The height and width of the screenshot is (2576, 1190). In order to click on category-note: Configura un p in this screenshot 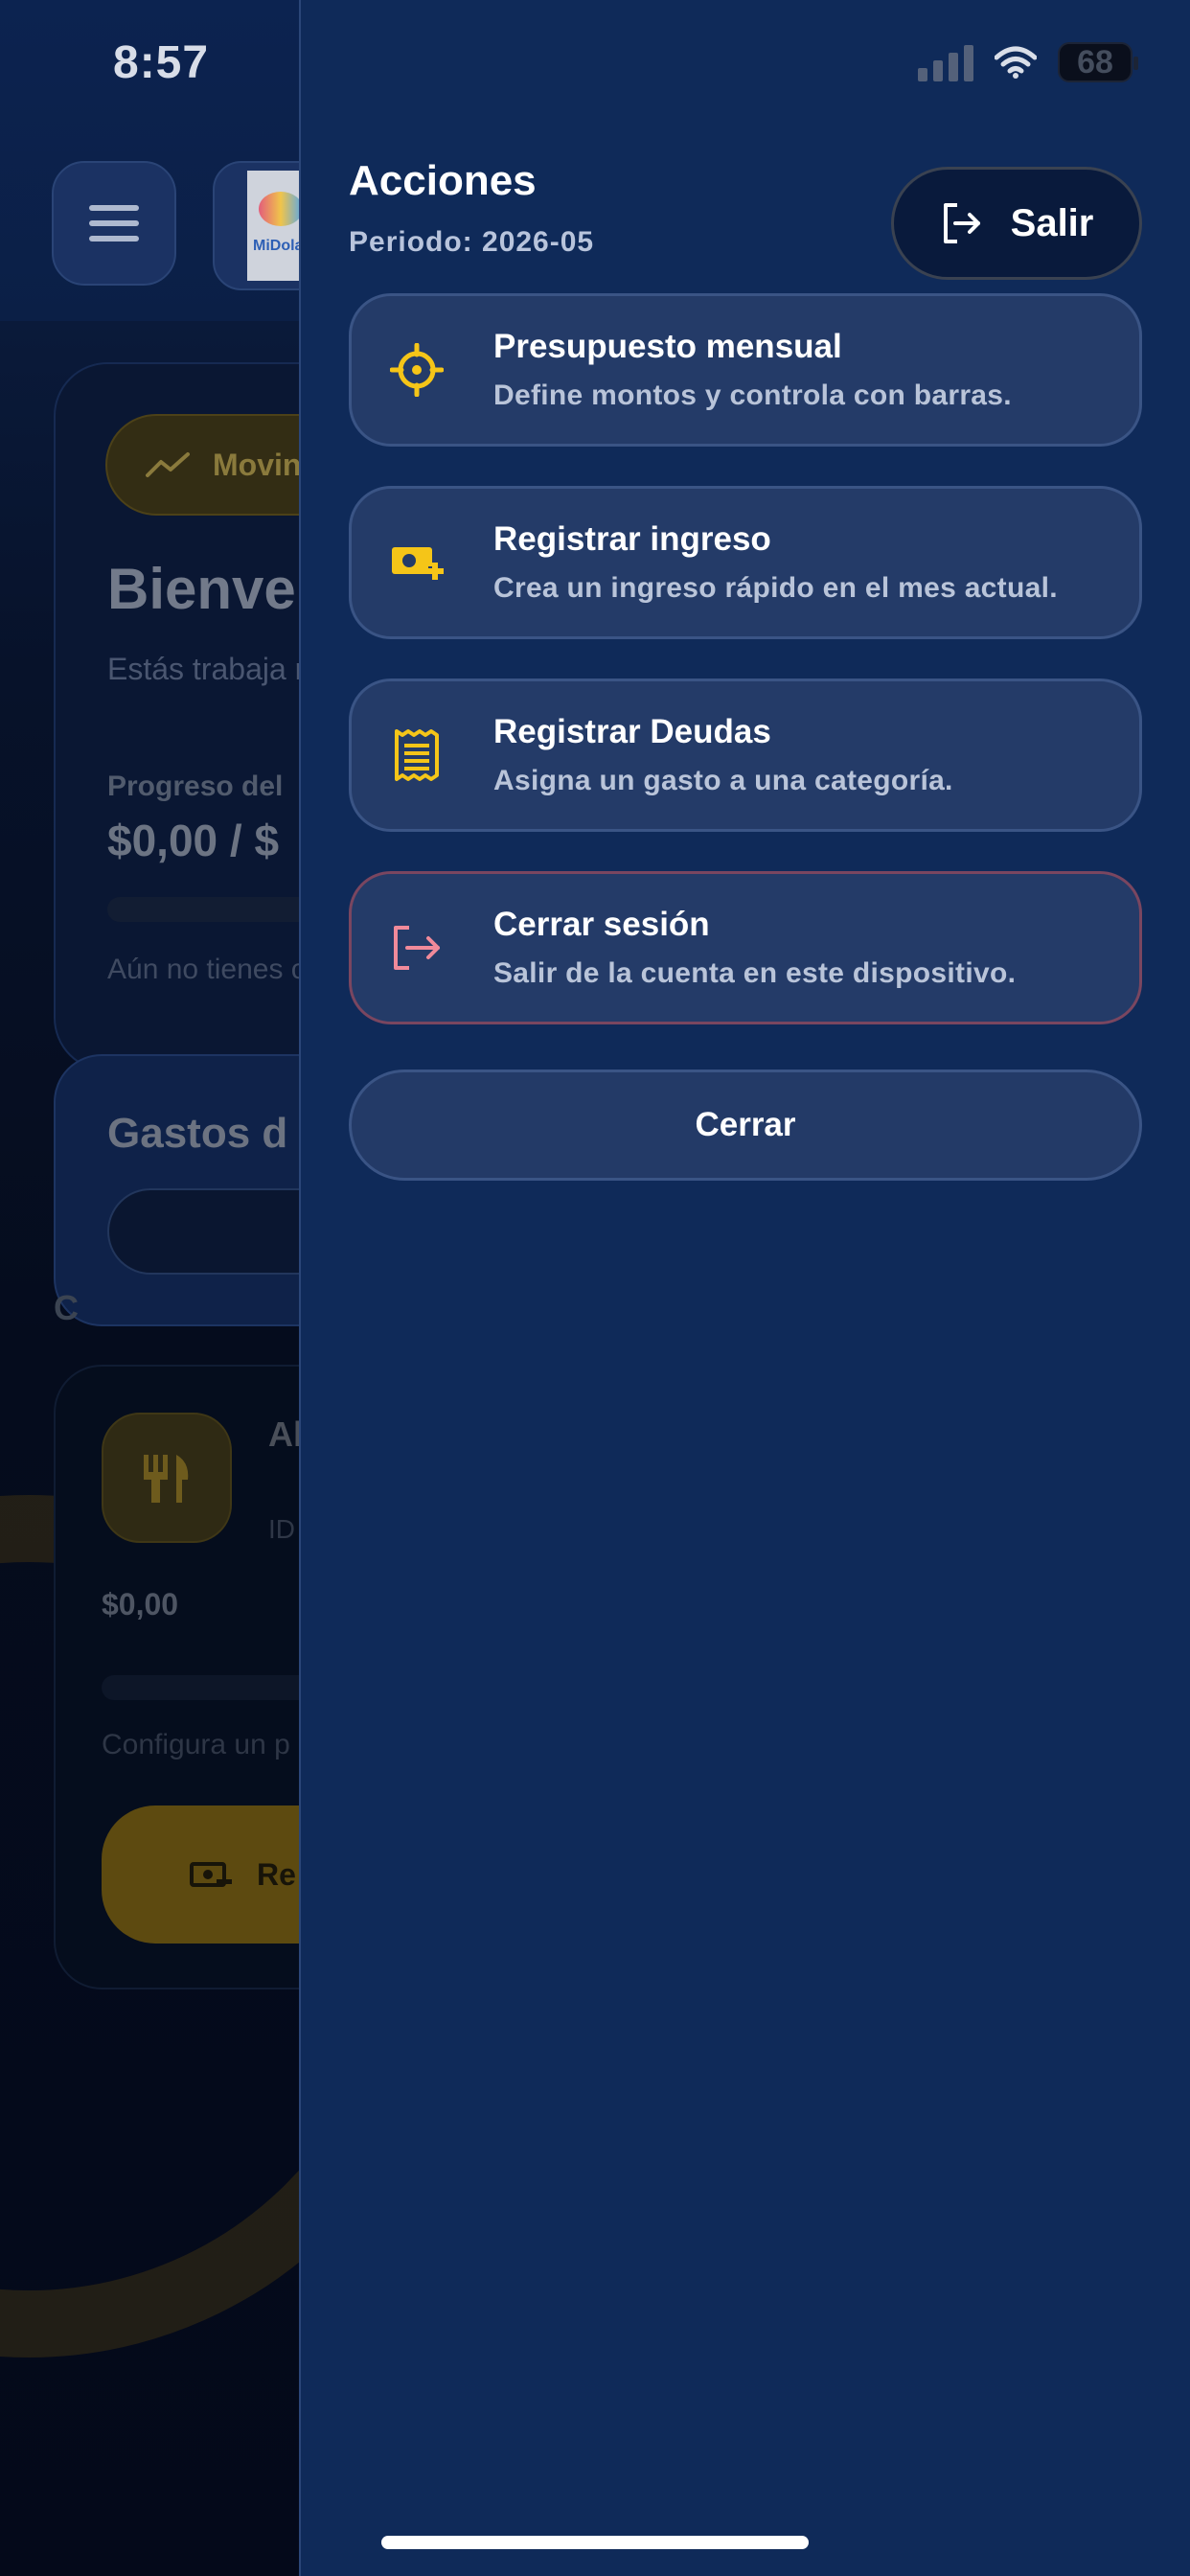, I will do `click(196, 1744)`.